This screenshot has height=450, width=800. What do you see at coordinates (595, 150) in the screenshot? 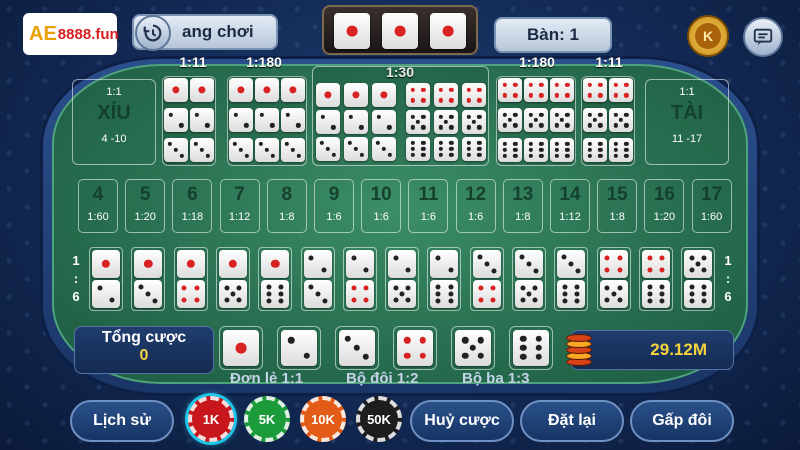
I see `double-6-die-icon` at bounding box center [595, 150].